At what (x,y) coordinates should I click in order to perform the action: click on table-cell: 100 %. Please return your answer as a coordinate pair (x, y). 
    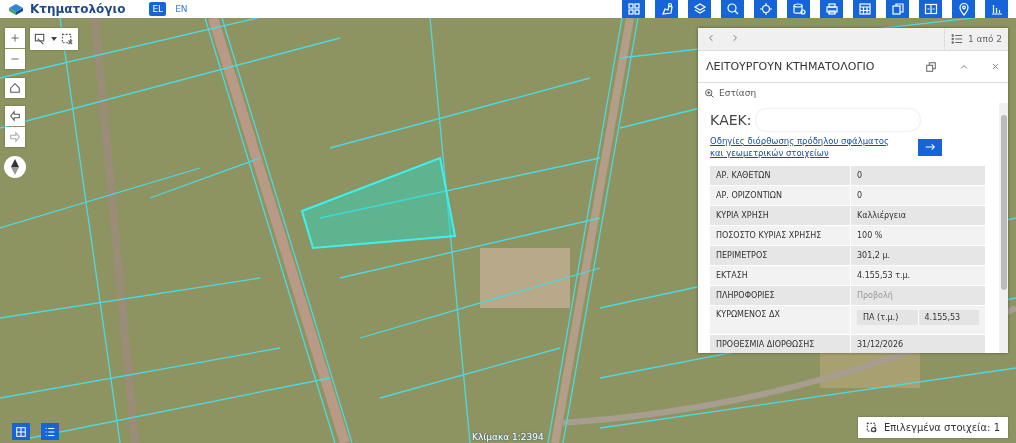
    Looking at the image, I should click on (918, 235).